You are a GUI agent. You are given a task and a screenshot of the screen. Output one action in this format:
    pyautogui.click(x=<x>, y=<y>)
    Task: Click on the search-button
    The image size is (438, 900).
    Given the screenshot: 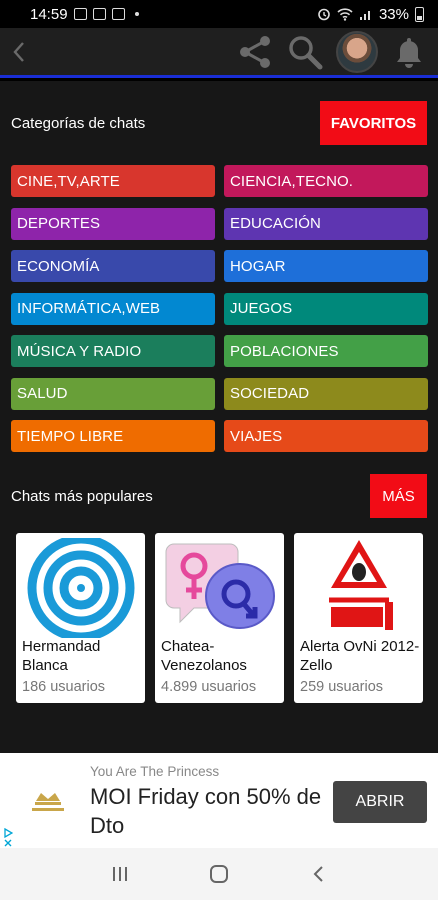 What is the action you would take?
    pyautogui.click(x=305, y=52)
    